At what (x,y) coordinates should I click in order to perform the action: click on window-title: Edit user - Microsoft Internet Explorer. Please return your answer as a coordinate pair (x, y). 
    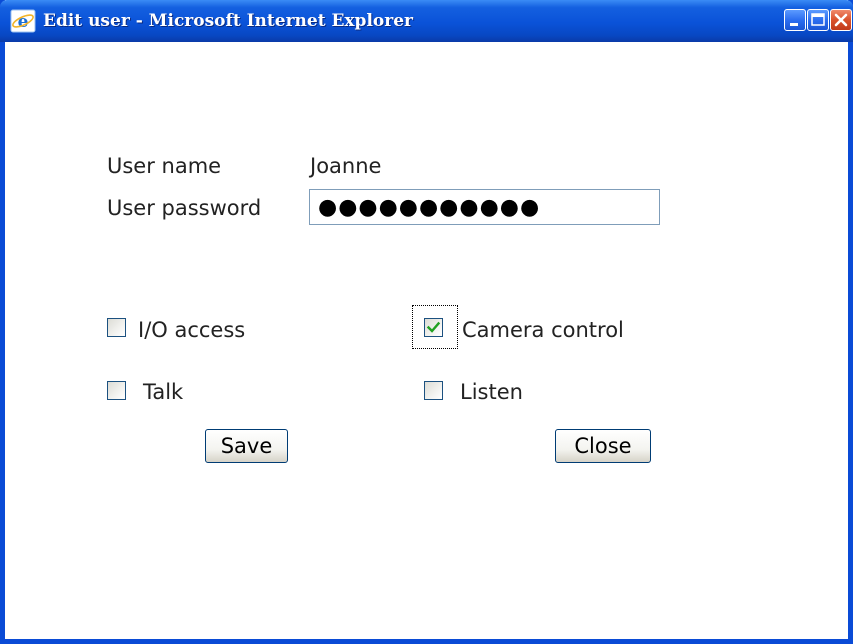
    Looking at the image, I should click on (228, 21).